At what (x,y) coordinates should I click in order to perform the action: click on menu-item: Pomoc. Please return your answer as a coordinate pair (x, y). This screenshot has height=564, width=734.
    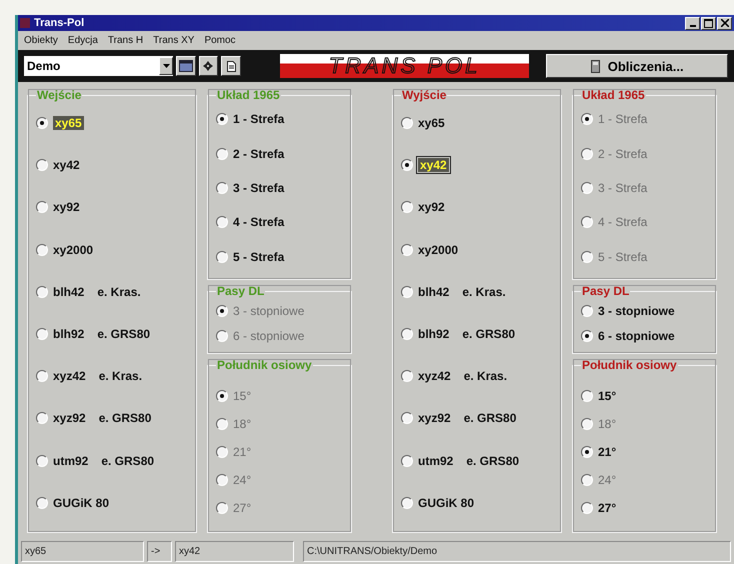
    Looking at the image, I should click on (220, 40).